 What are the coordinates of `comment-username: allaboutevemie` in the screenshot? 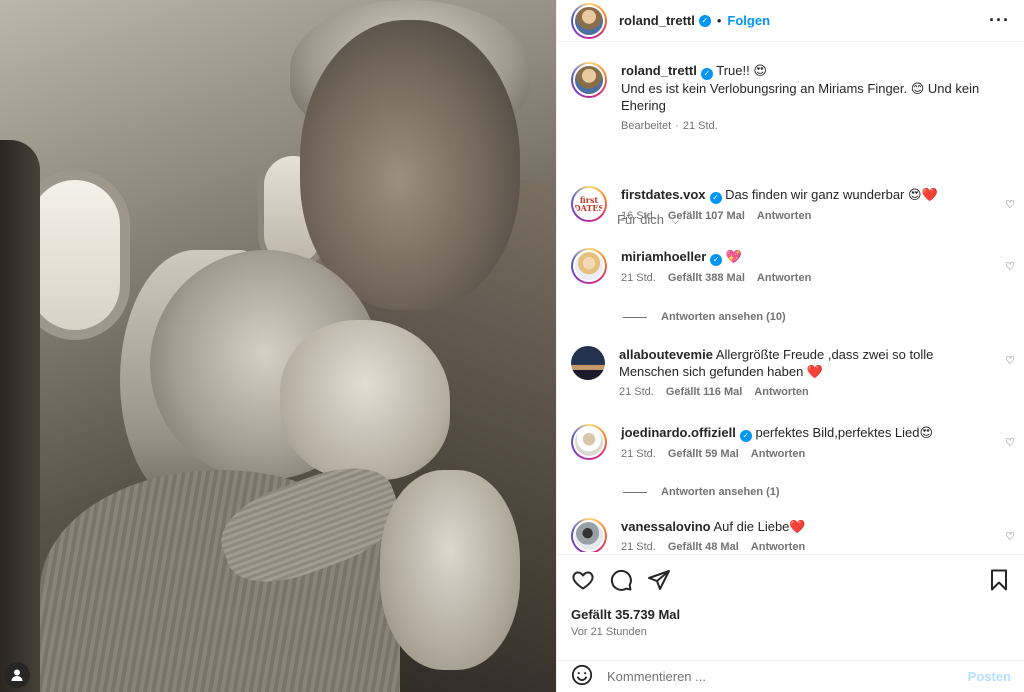 It's located at (666, 354).